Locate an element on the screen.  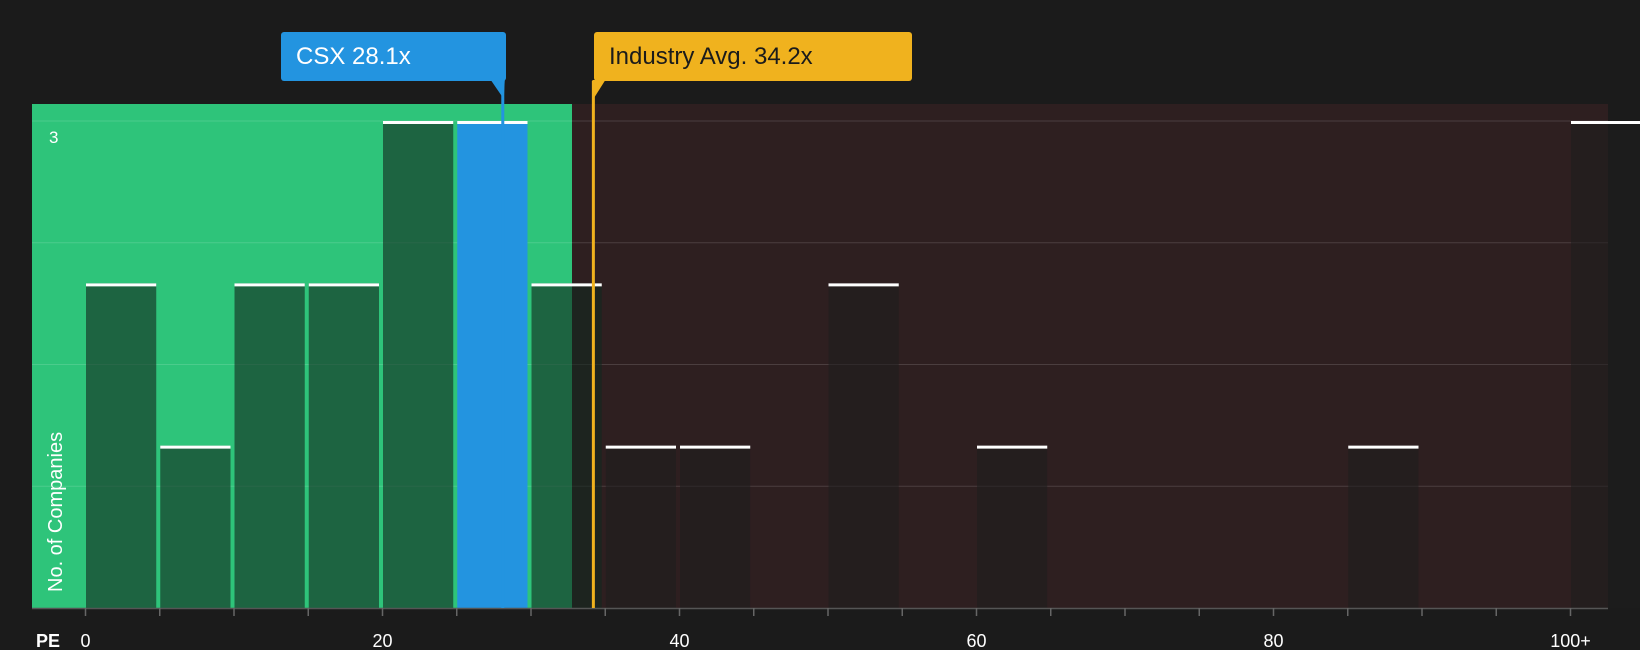
industry-avg-label: Industry Avg. 34.2x is located at coordinates (711, 56).